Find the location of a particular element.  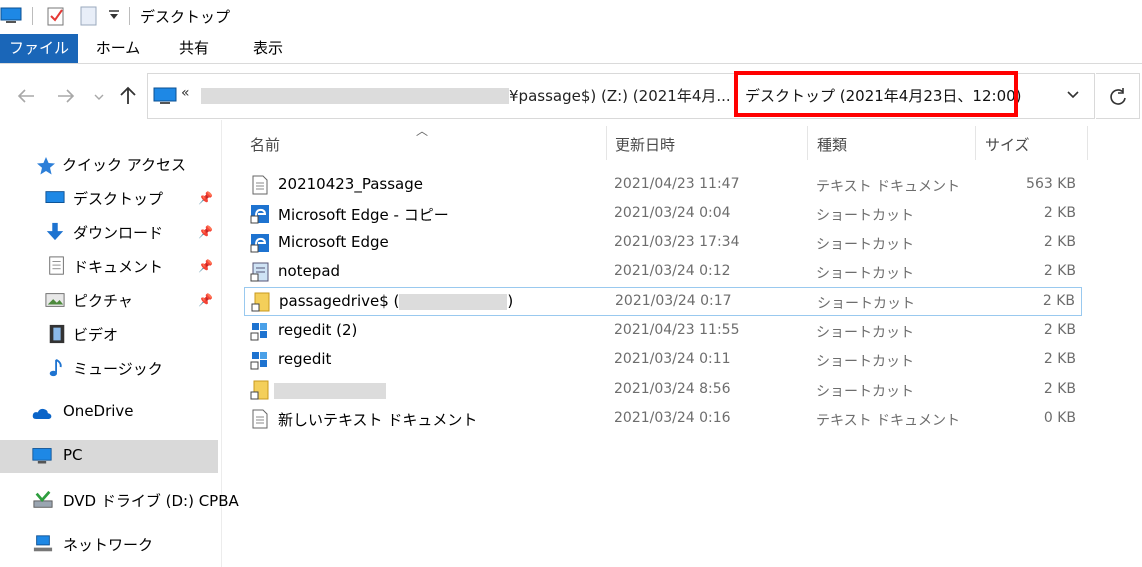

tab-file: ファイル is located at coordinates (39, 48).